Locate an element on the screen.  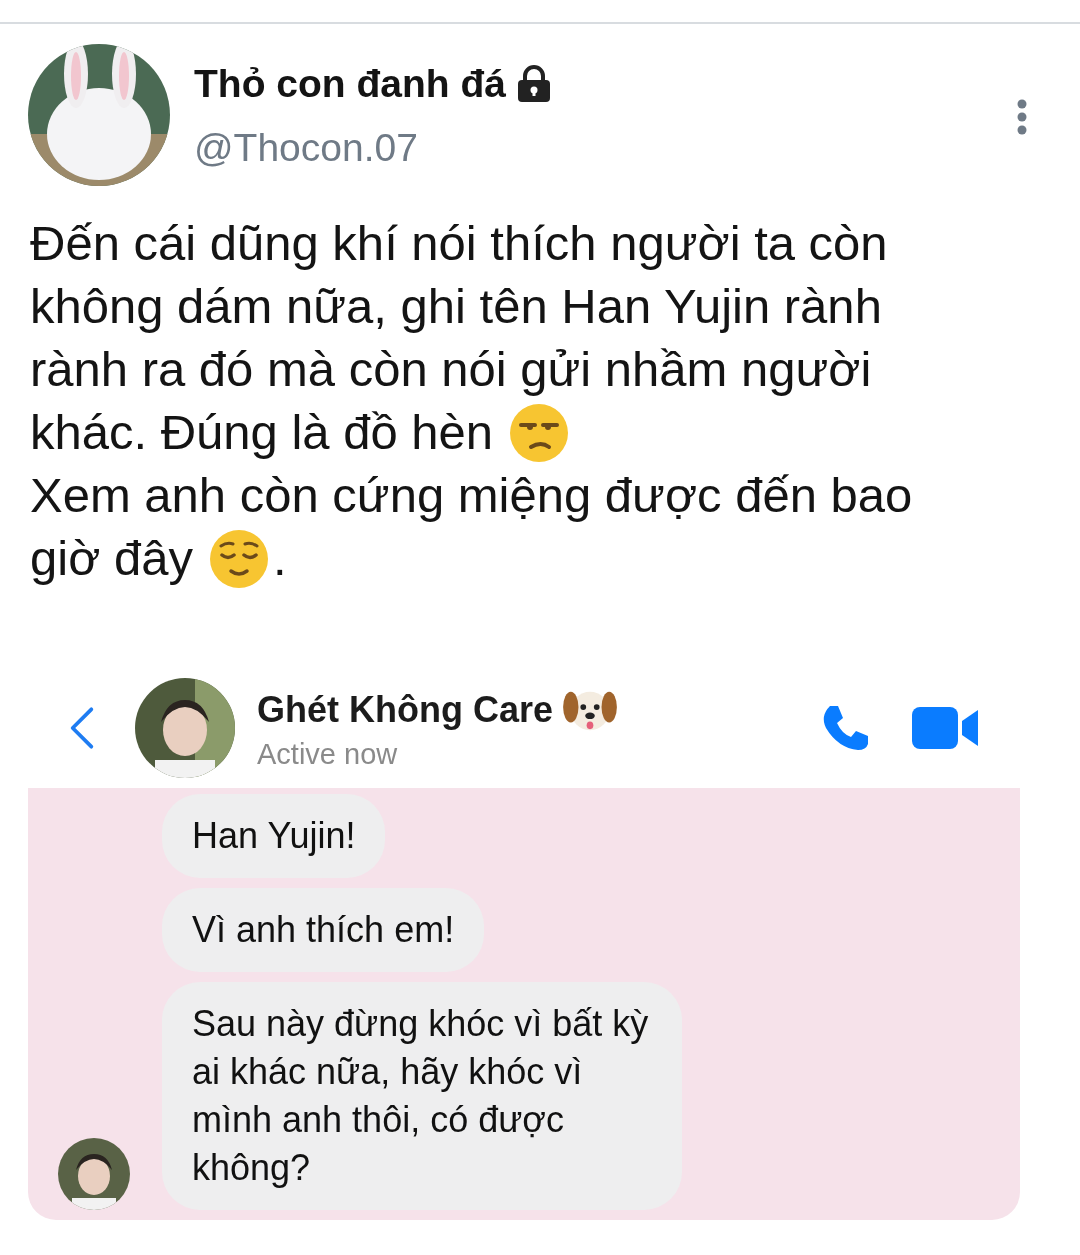
tweet-text: Đến cái dũng khí nói thích người ta còn is located at coordinates (459, 243).